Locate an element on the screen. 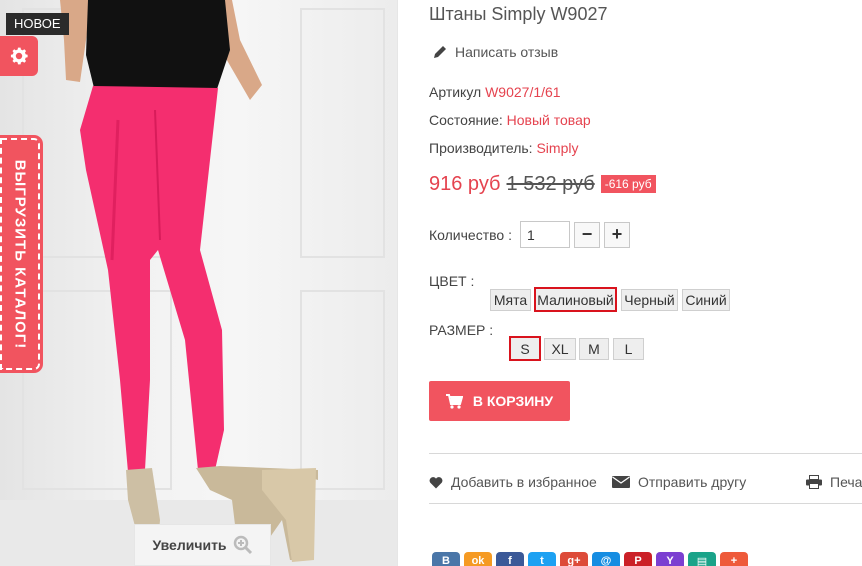 This screenshot has height=566, width=862. discount-badge: -616 руб is located at coordinates (628, 184).